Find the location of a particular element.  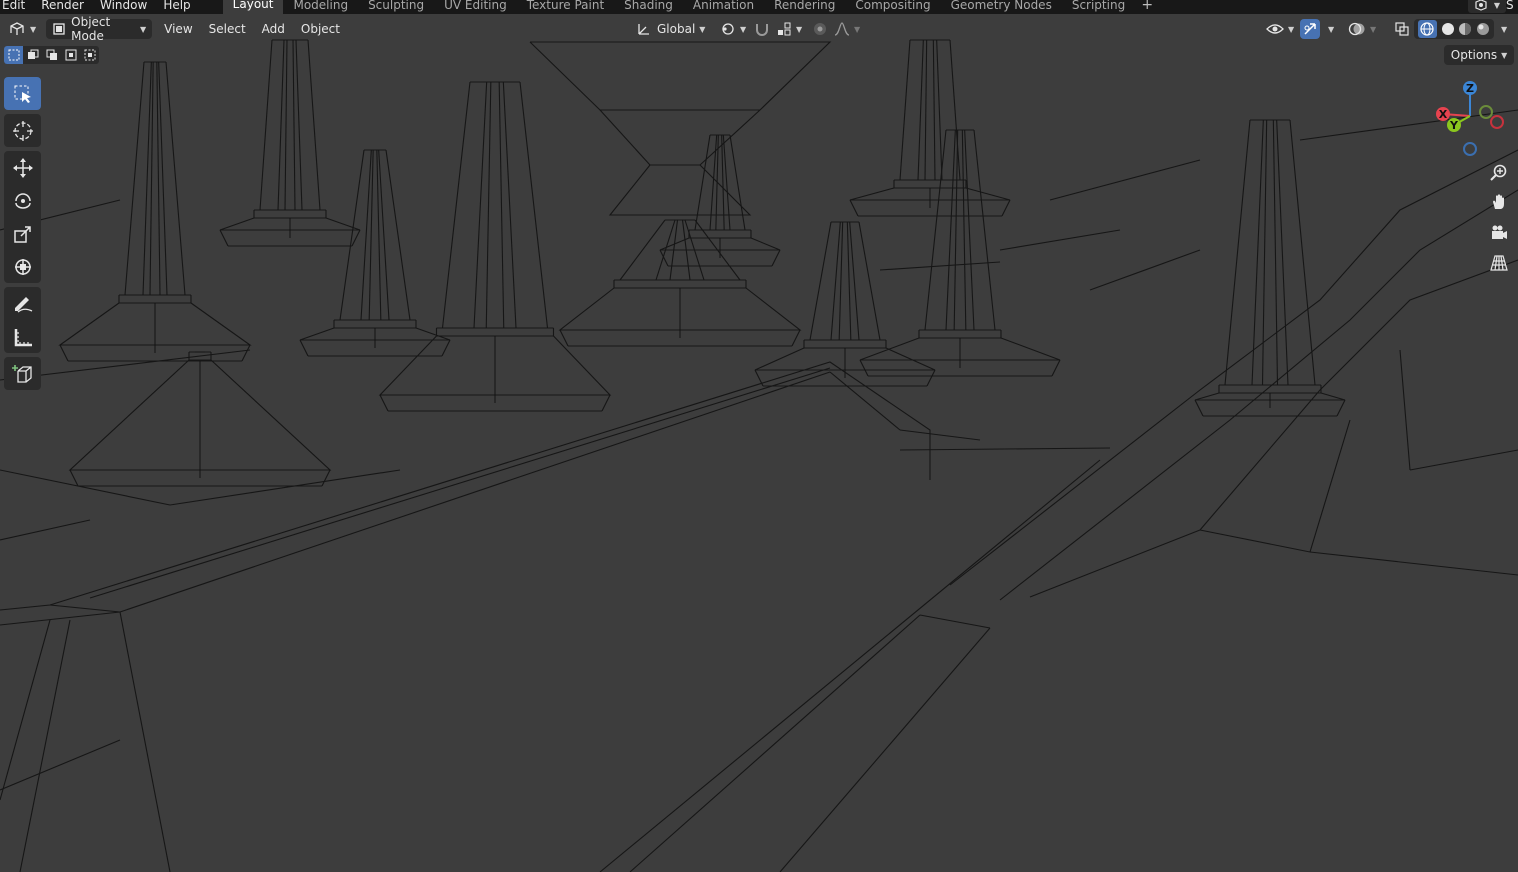

mode-label: Object Mode is located at coordinates (91, 29).